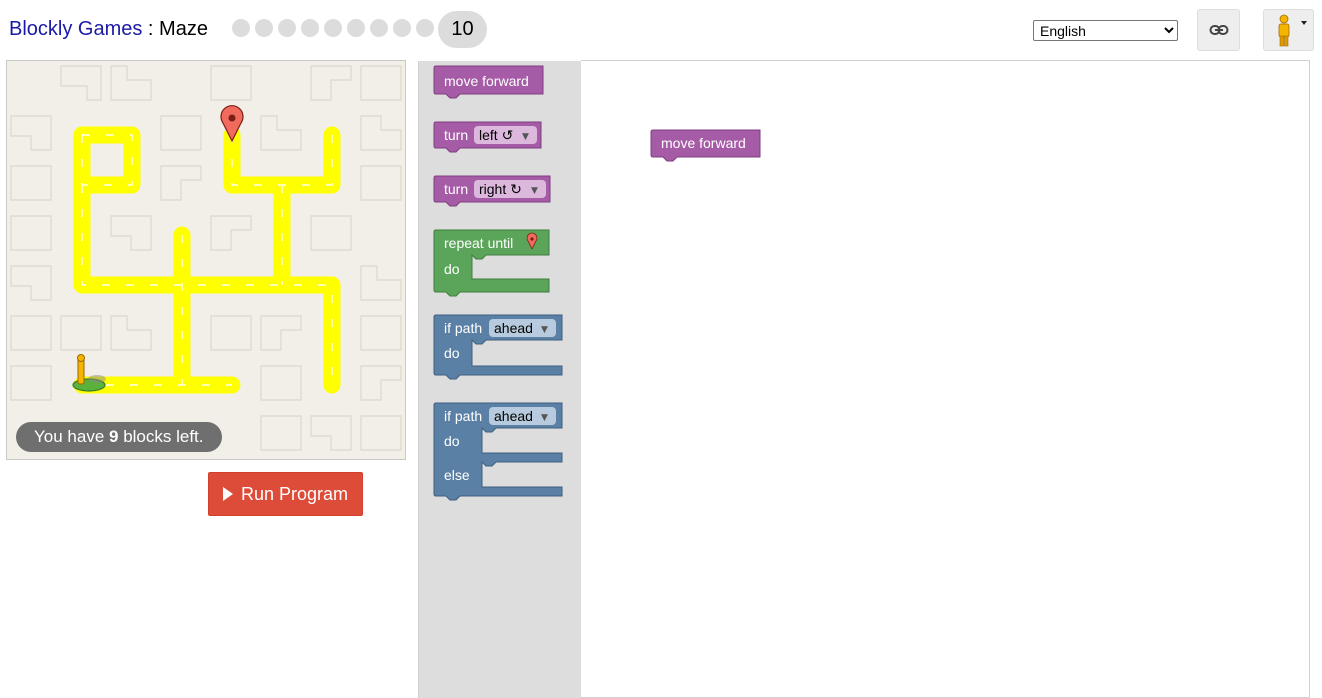 This screenshot has width=1322, height=698. Describe the element at coordinates (498, 451) in the screenshot. I see `toolbox-block-if-else-path: if path ahead ▼ do else` at that location.